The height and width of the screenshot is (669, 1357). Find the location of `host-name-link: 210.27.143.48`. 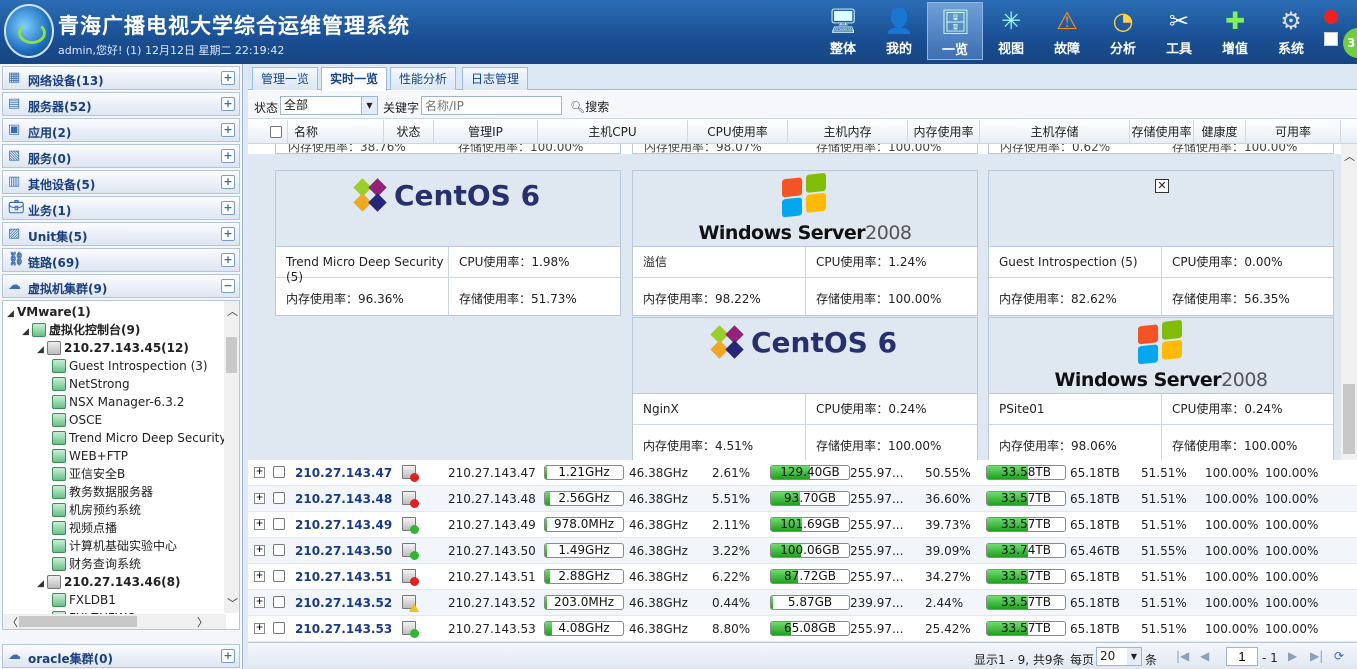

host-name-link: 210.27.143.48 is located at coordinates (343, 499).